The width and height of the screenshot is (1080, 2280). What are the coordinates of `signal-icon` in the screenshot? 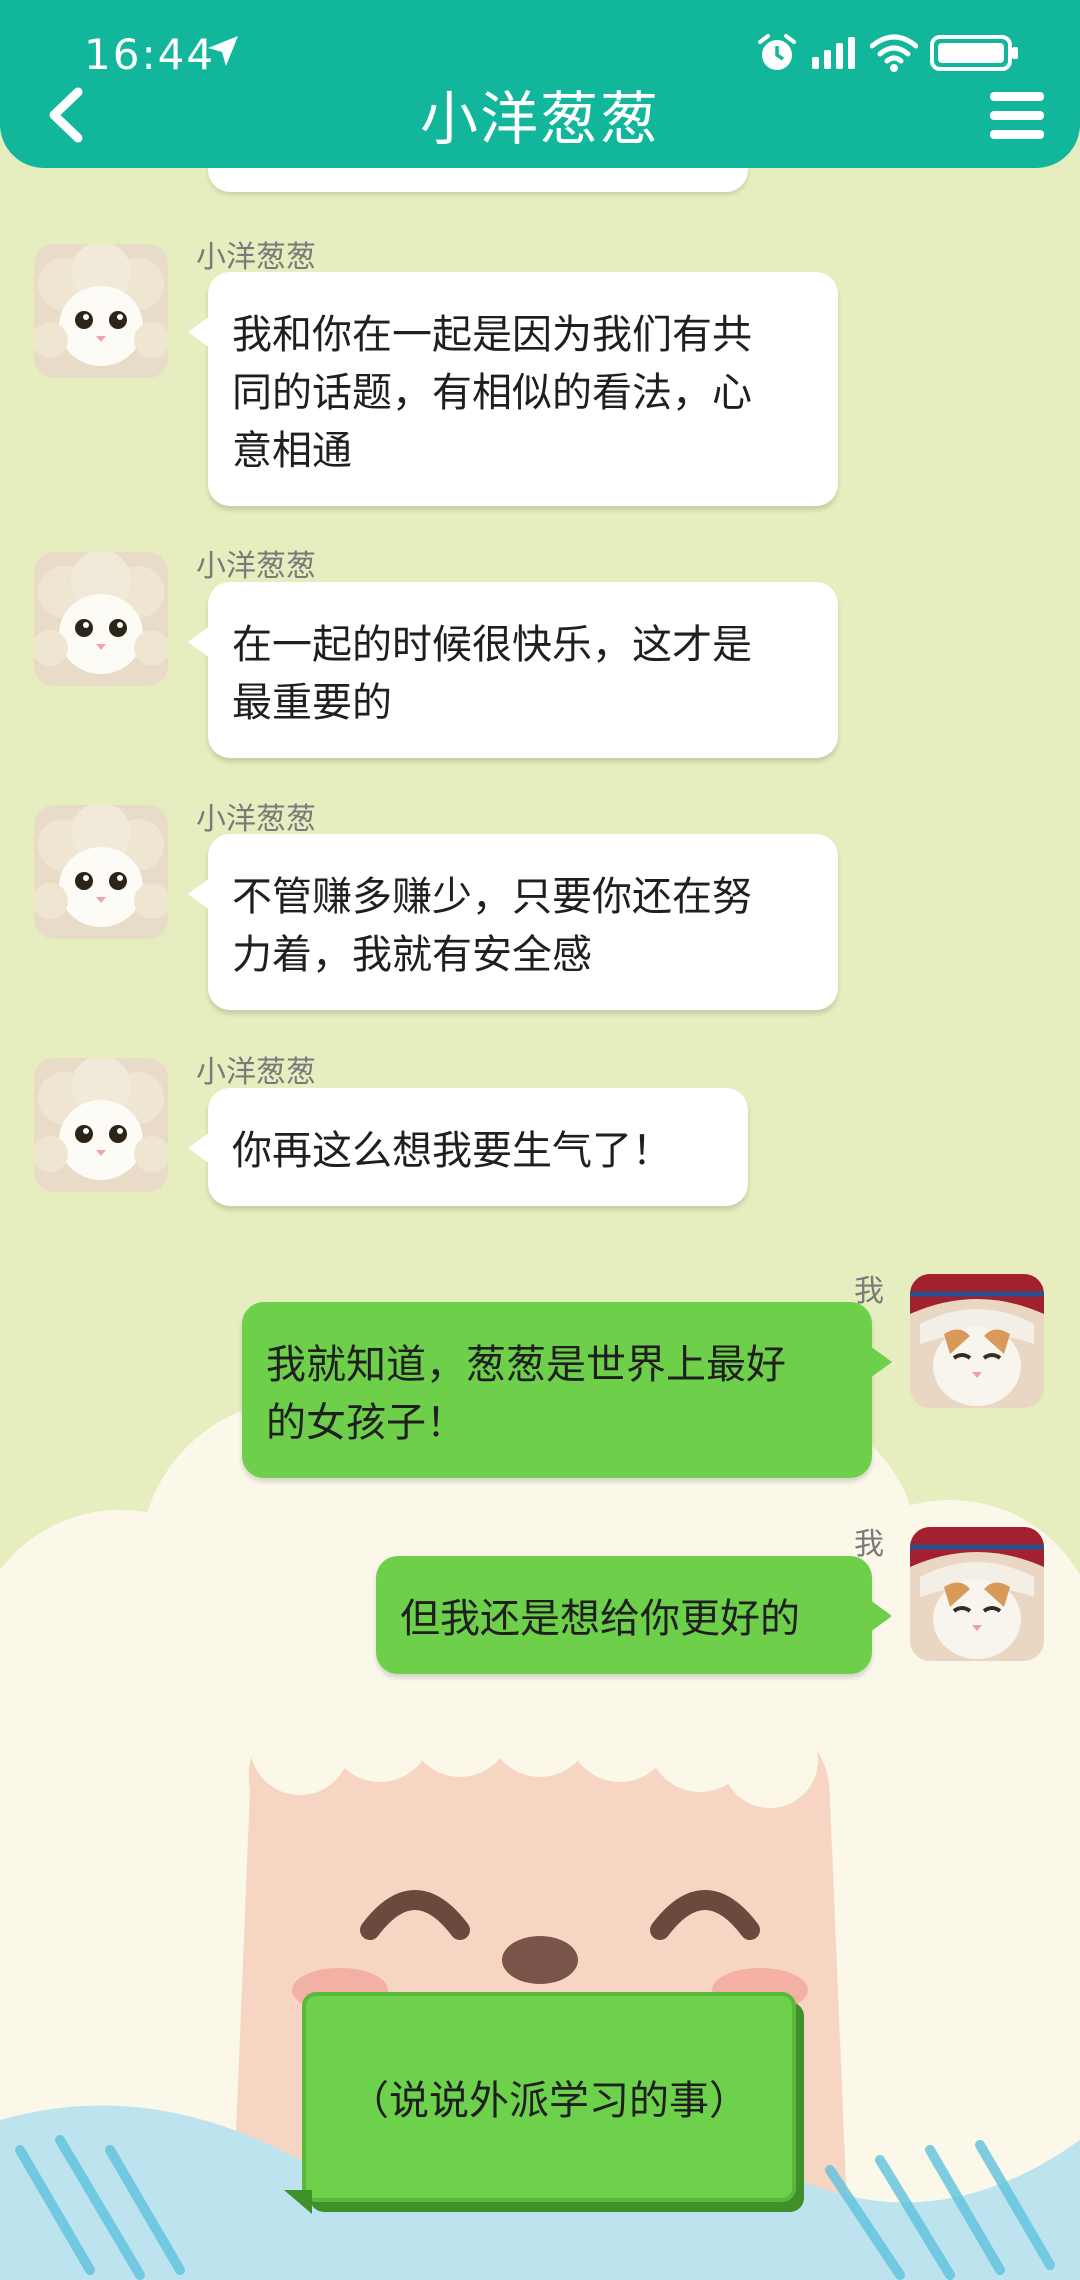 It's located at (833, 53).